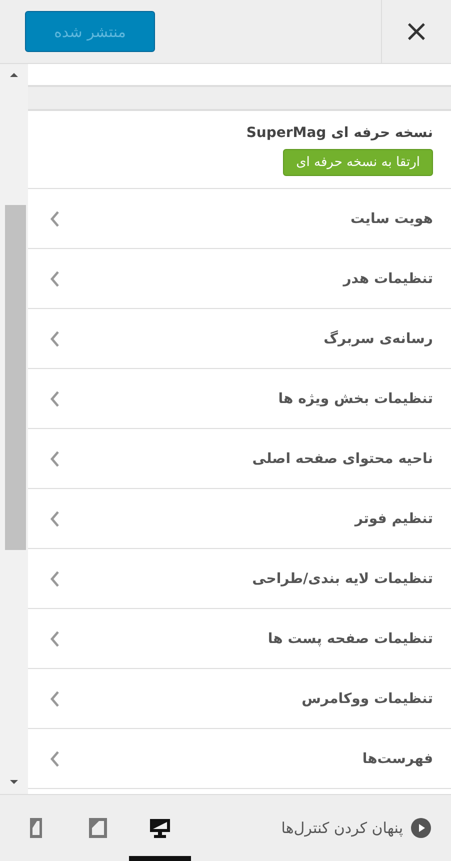 Image resolution: width=451 pixels, height=861 pixels. I want to click on phone-icon, so click(36, 827).